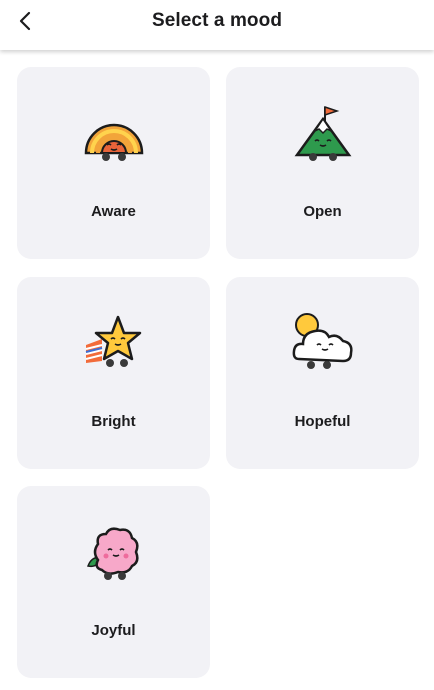 This screenshot has height=690, width=434. I want to click on page-title: Select a mood, so click(217, 20).